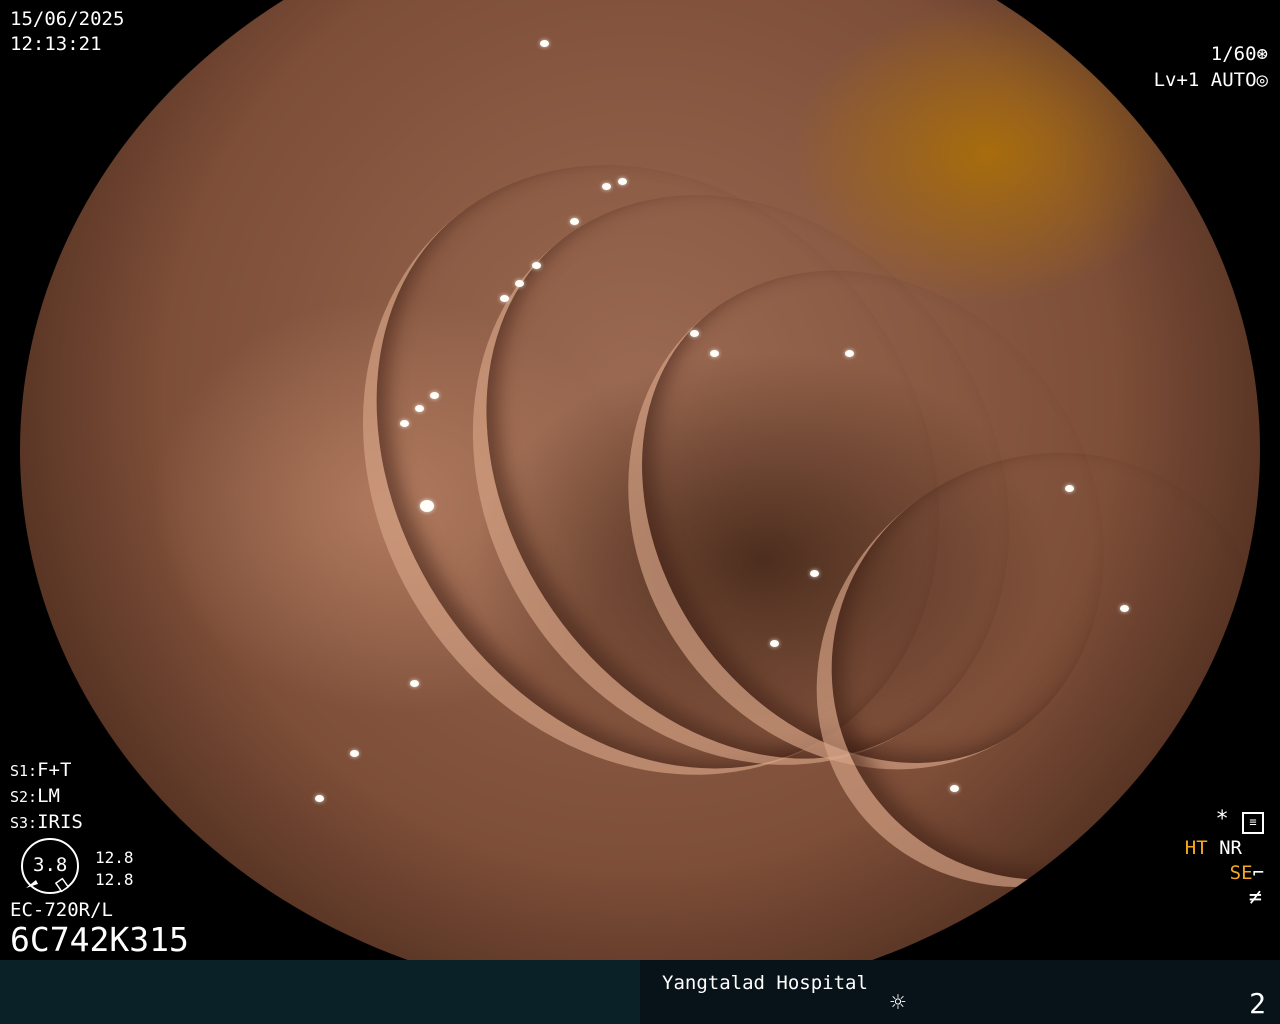  I want to click on switch-key: S1:, so click(24, 771).